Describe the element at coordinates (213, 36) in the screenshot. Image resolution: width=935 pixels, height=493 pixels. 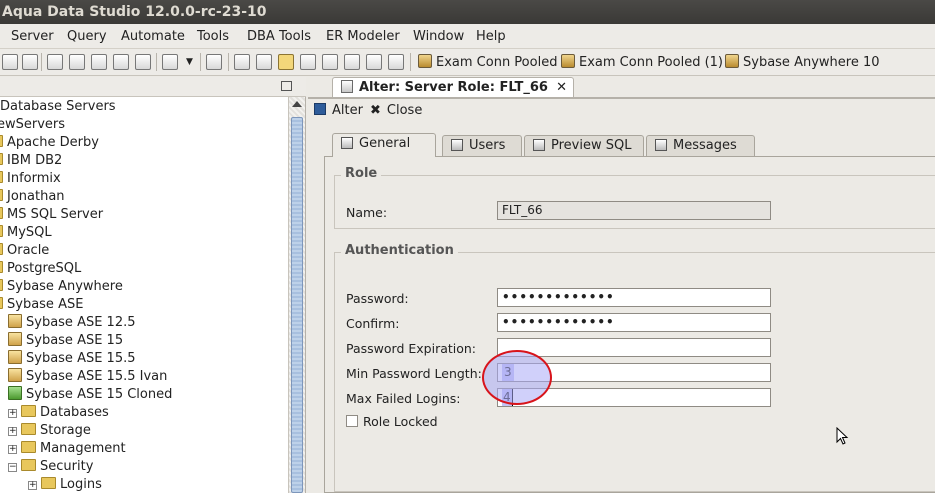
I see `menu-tools: Tools` at that location.